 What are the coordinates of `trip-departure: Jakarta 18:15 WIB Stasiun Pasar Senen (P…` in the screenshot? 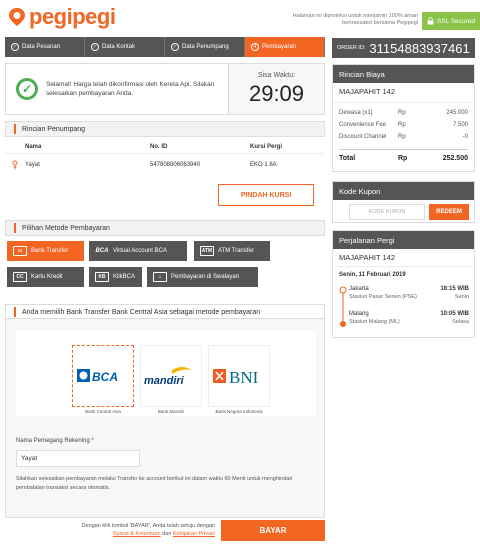 It's located at (409, 293).